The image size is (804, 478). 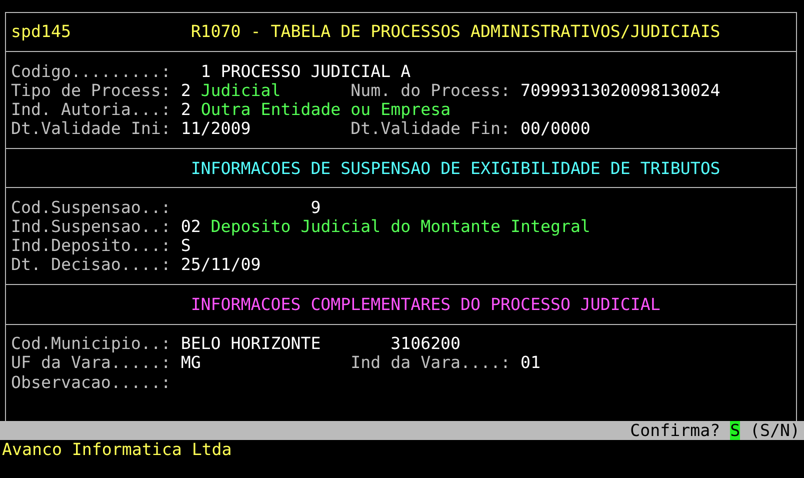 I want to click on field-label: Num. do Process:, so click(x=431, y=90).